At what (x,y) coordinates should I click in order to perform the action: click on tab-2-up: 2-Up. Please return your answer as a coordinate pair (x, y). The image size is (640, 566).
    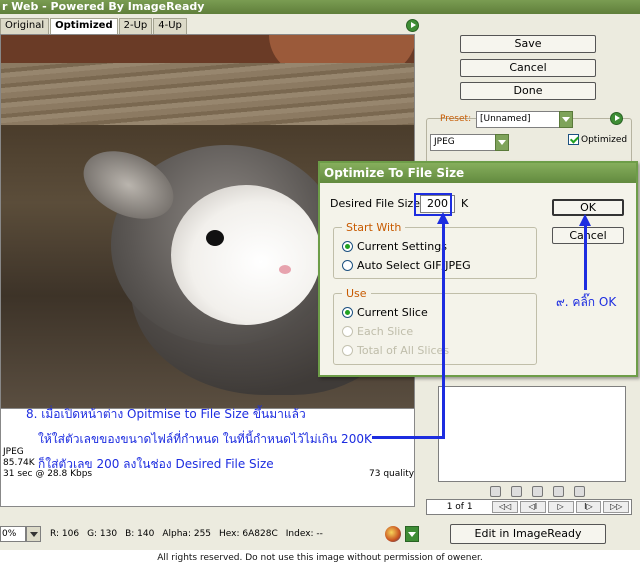
    Looking at the image, I should click on (135, 26).